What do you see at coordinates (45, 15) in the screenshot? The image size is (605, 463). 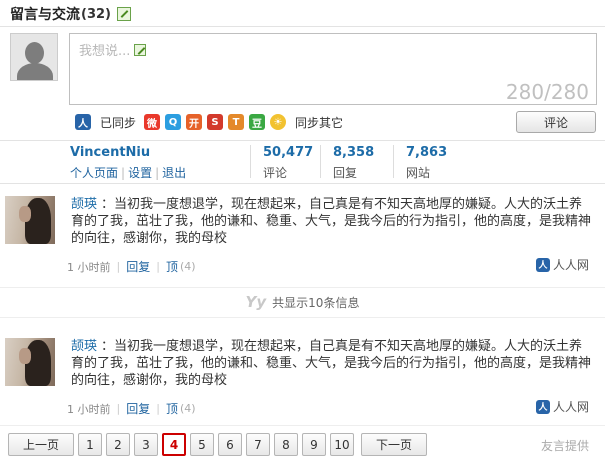 I see `page-title: 留言与交流` at bounding box center [45, 15].